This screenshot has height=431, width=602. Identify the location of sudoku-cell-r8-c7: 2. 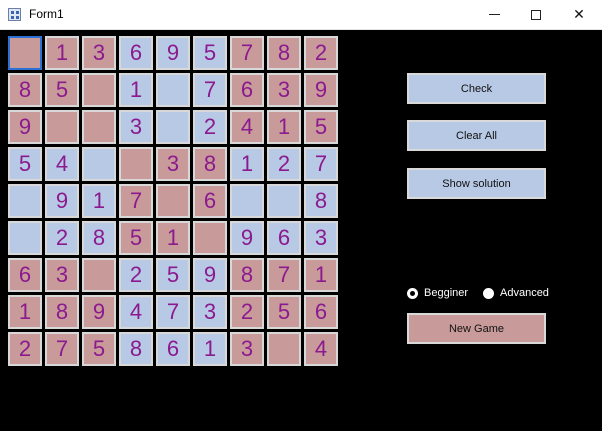
(247, 312).